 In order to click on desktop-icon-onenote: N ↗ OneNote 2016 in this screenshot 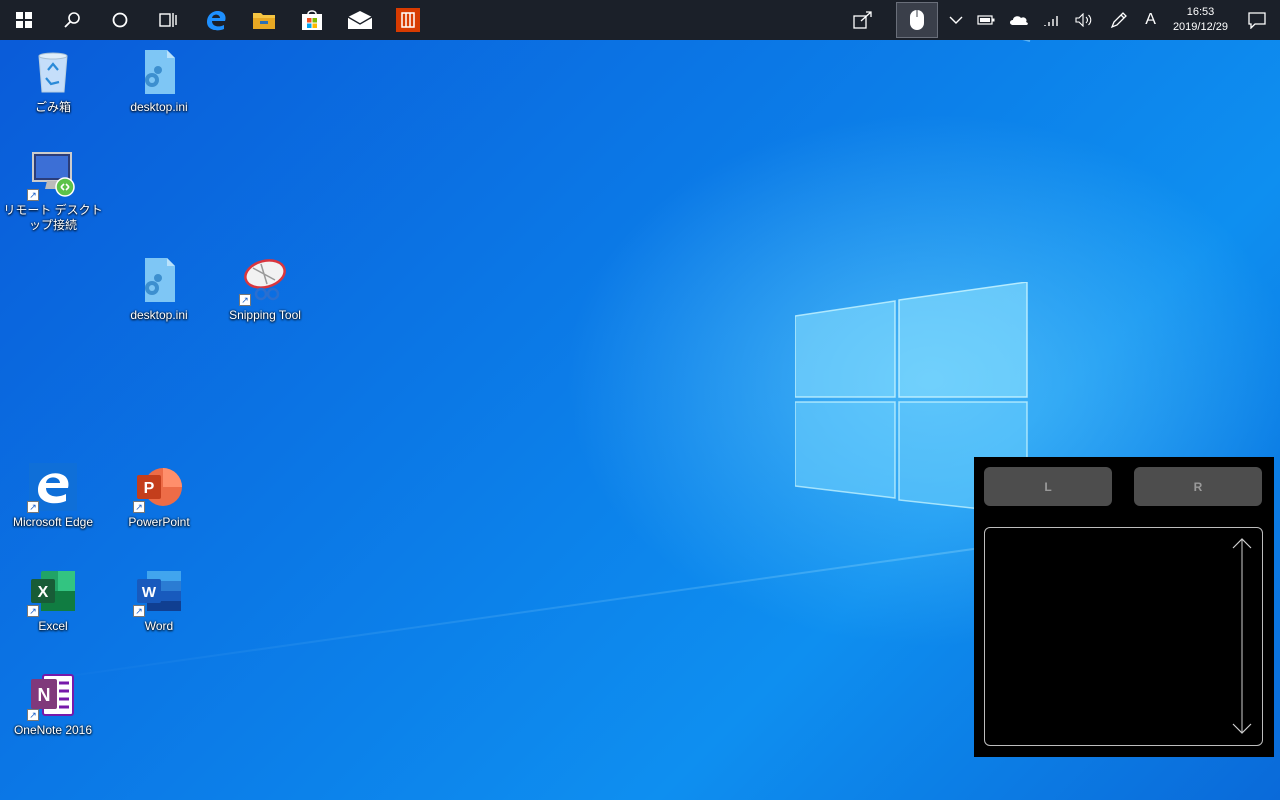, I will do `click(53, 704)`.